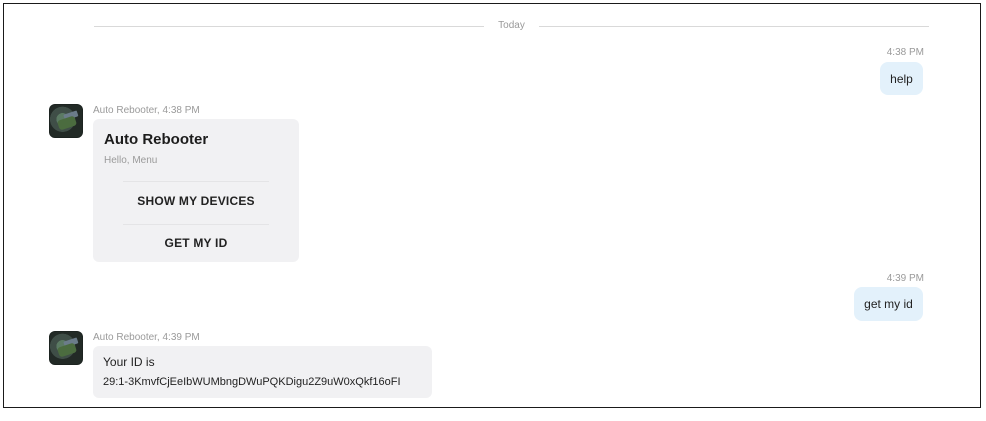 The width and height of the screenshot is (986, 421). What do you see at coordinates (156, 139) in the screenshot?
I see `card-title: Auto Rebooter` at bounding box center [156, 139].